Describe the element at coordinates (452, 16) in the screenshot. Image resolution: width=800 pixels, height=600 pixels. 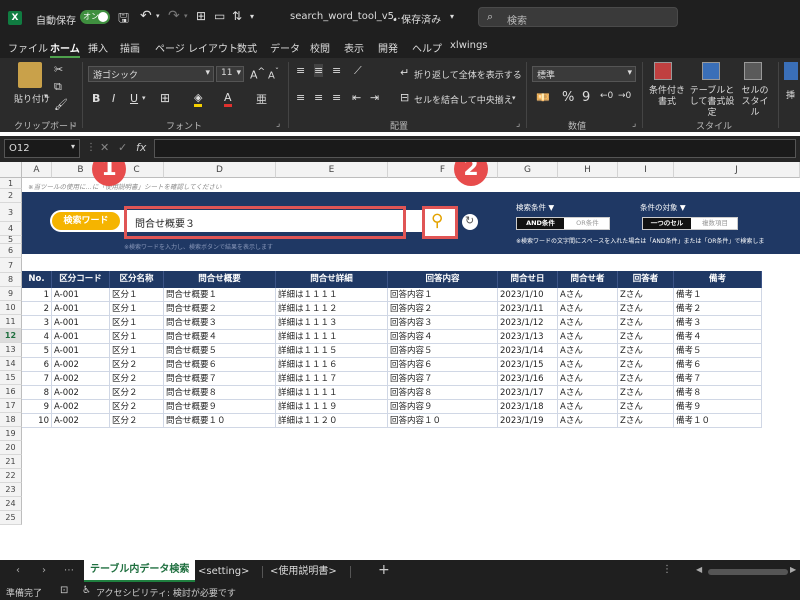
I see `saved-dropdown-icon: ▾` at that location.